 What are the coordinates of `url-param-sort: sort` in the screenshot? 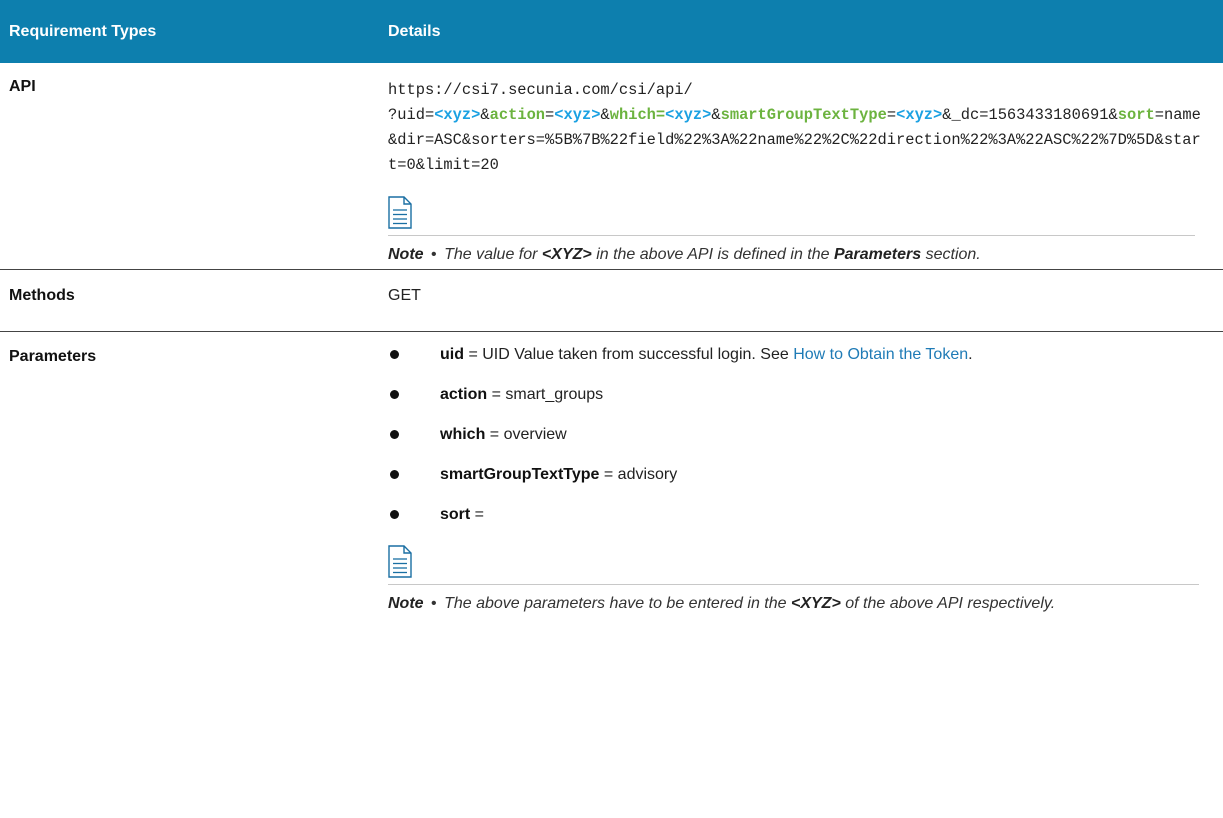 It's located at (1136, 115).